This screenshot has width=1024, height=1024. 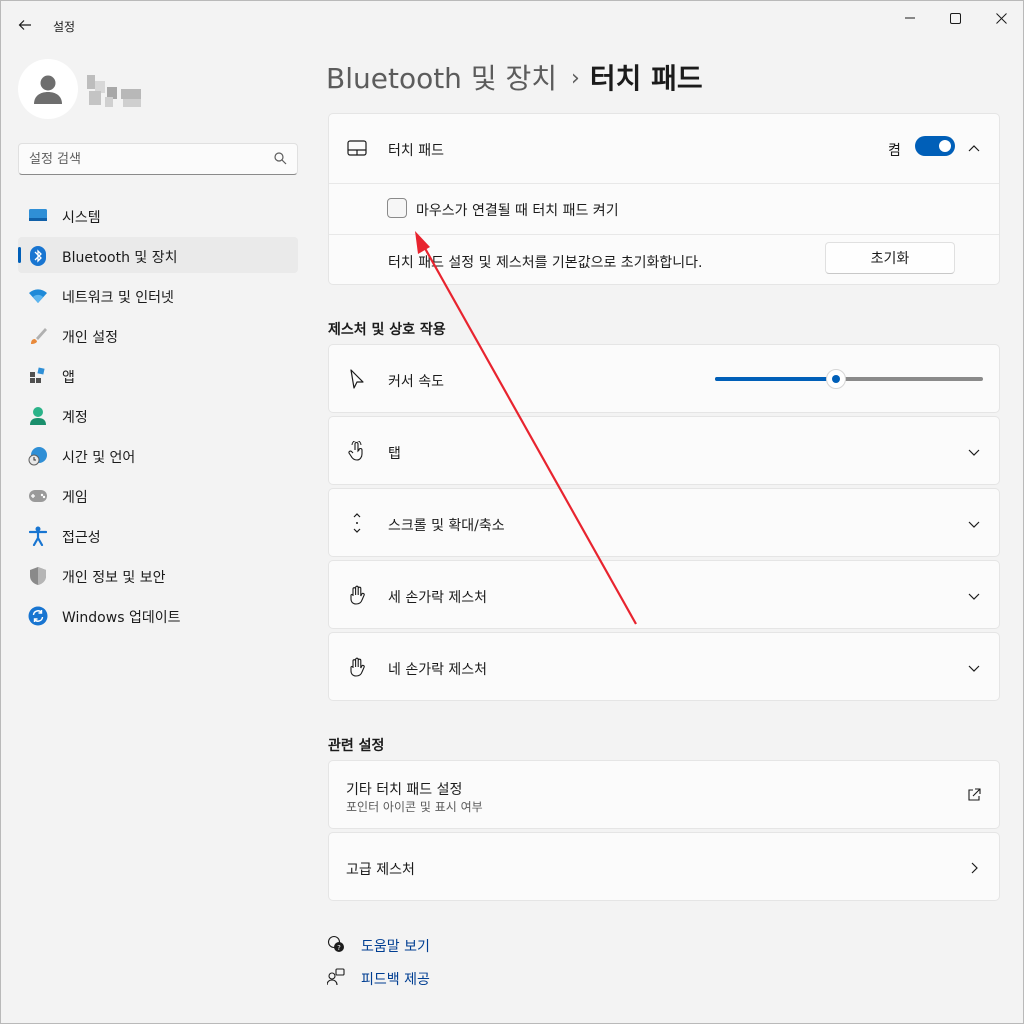 I want to click on sidebar-item-accounts: 계정, so click(x=158, y=415).